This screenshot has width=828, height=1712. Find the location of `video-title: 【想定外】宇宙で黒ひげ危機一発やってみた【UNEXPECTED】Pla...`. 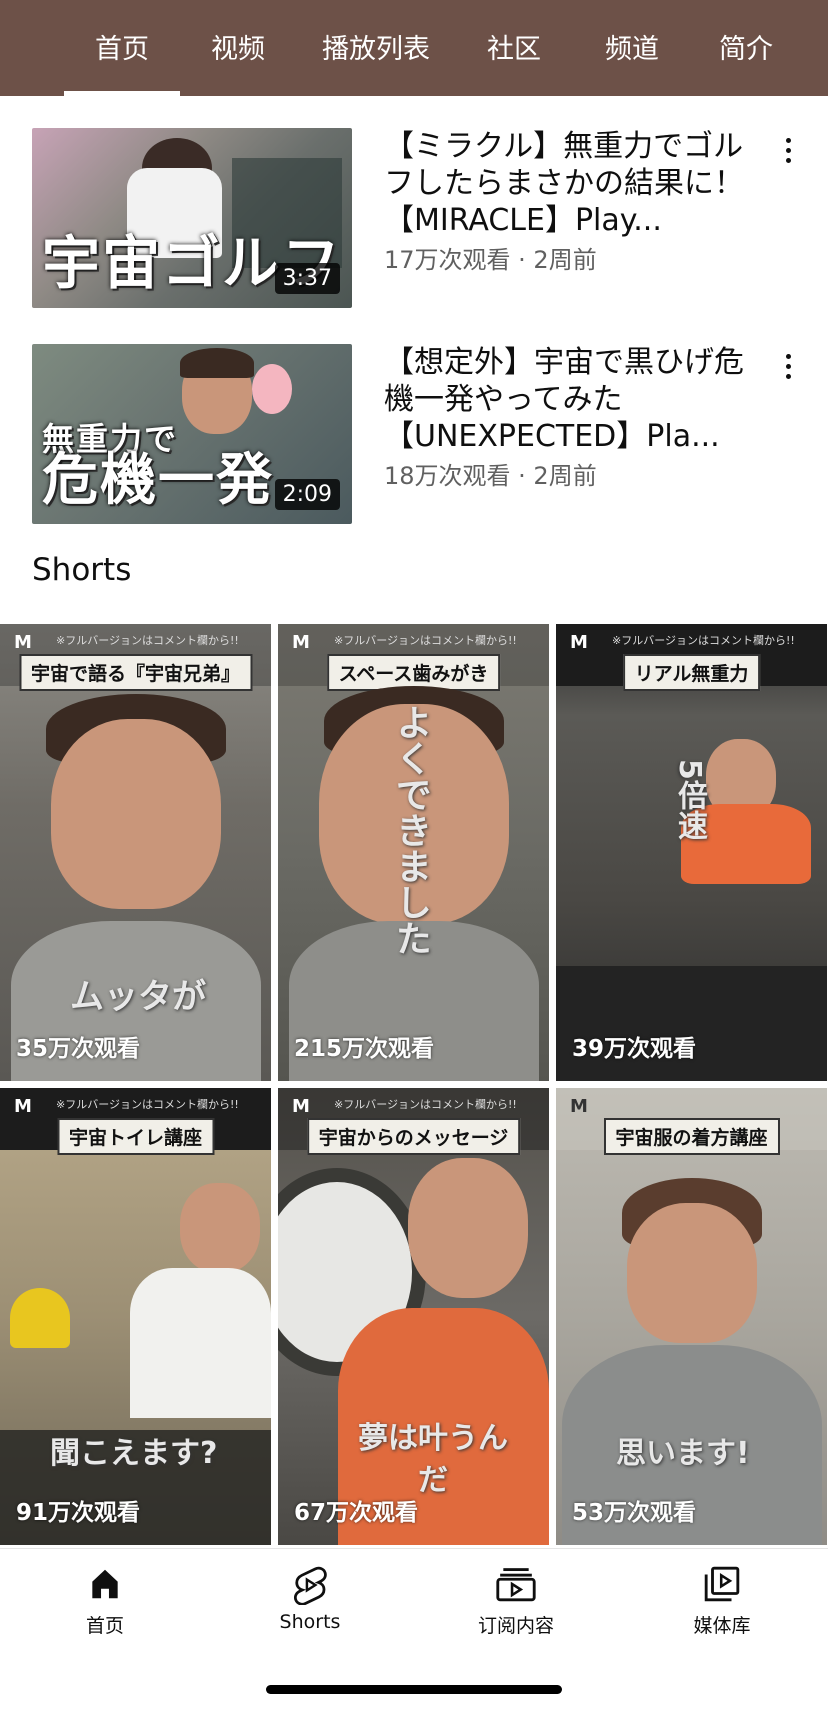

video-title: 【想定外】宇宙で黒ひげ危機一発やってみた【UNEXPECTED】Pla... is located at coordinates (569, 399).